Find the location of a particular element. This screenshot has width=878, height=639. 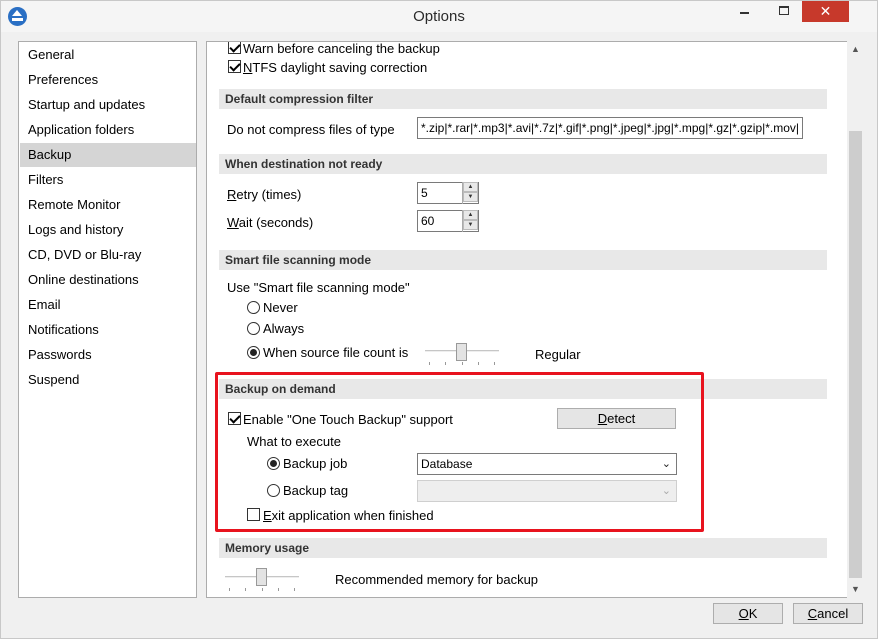

warn-cancel-label: Warn before canceling the backup is located at coordinates (341, 48).